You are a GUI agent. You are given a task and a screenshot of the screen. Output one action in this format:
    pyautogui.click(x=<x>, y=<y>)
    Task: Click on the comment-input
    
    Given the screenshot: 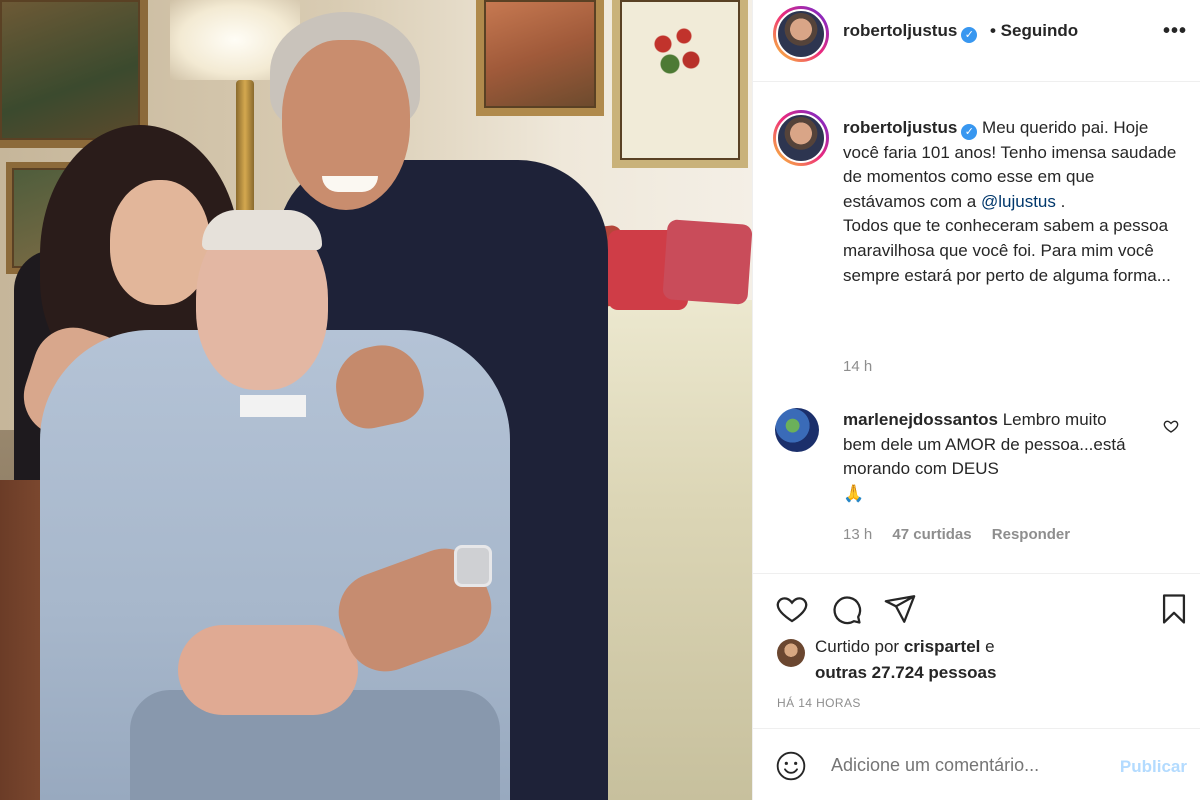 What is the action you would take?
    pyautogui.click(x=951, y=765)
    